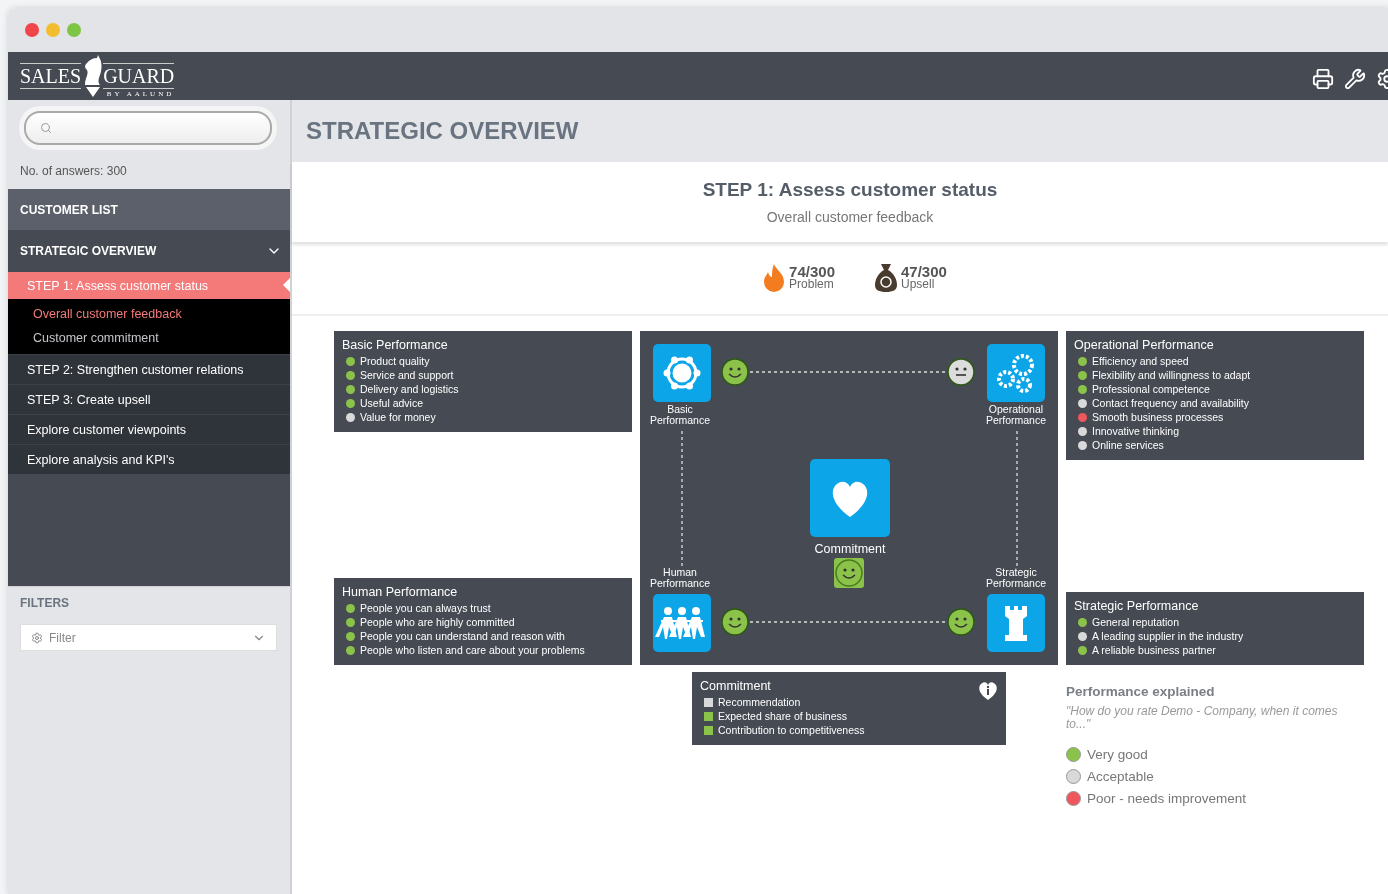 The image size is (1388, 894). What do you see at coordinates (1120, 776) in the screenshot?
I see `legend-label: Acceptable` at bounding box center [1120, 776].